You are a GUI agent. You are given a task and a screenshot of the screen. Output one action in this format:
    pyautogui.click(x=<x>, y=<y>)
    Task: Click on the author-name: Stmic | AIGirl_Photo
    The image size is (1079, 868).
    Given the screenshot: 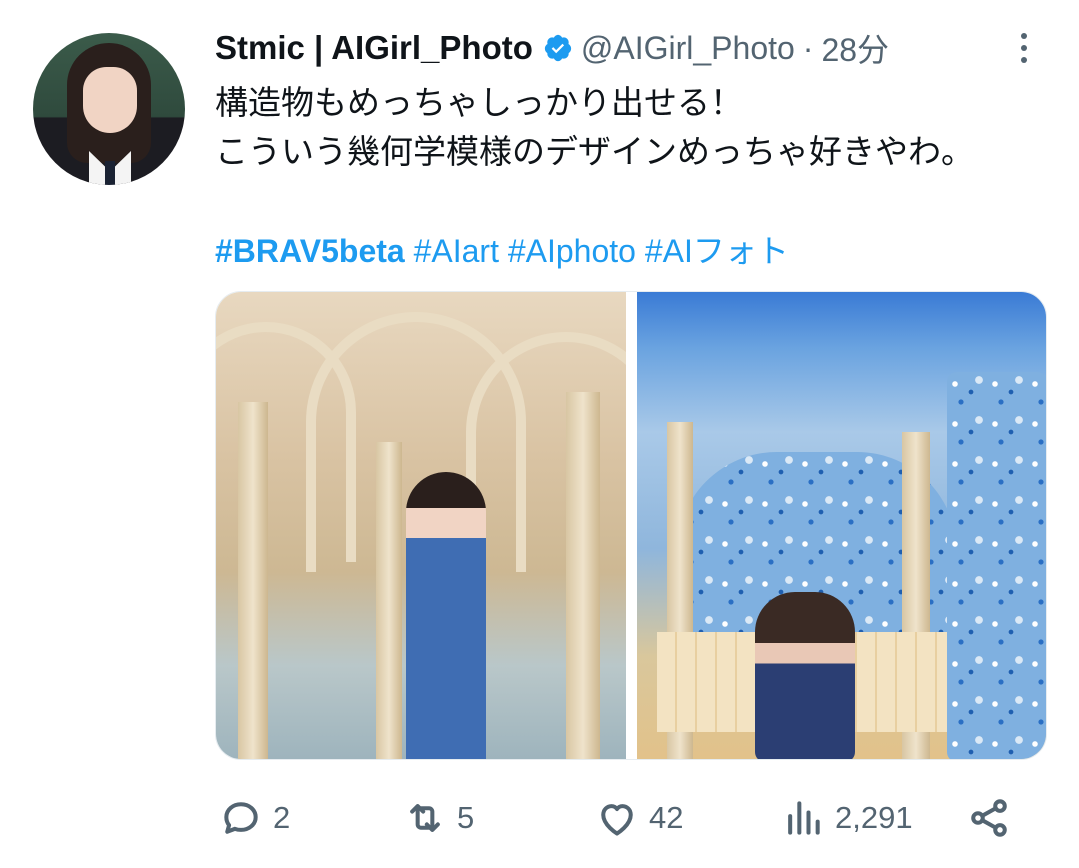 What is the action you would take?
    pyautogui.click(x=374, y=48)
    